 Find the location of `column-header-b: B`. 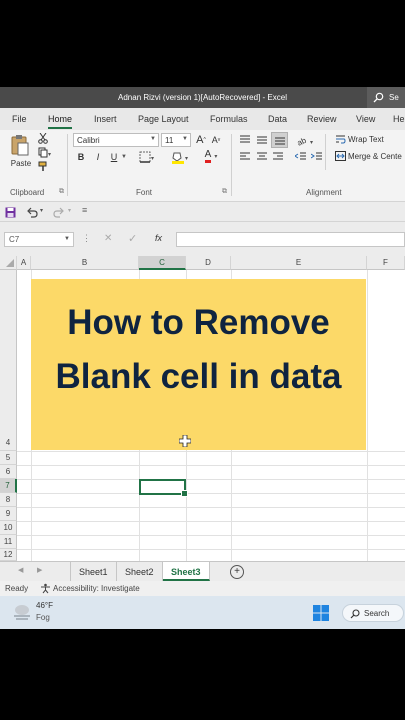

column-header-b: B is located at coordinates (85, 263).